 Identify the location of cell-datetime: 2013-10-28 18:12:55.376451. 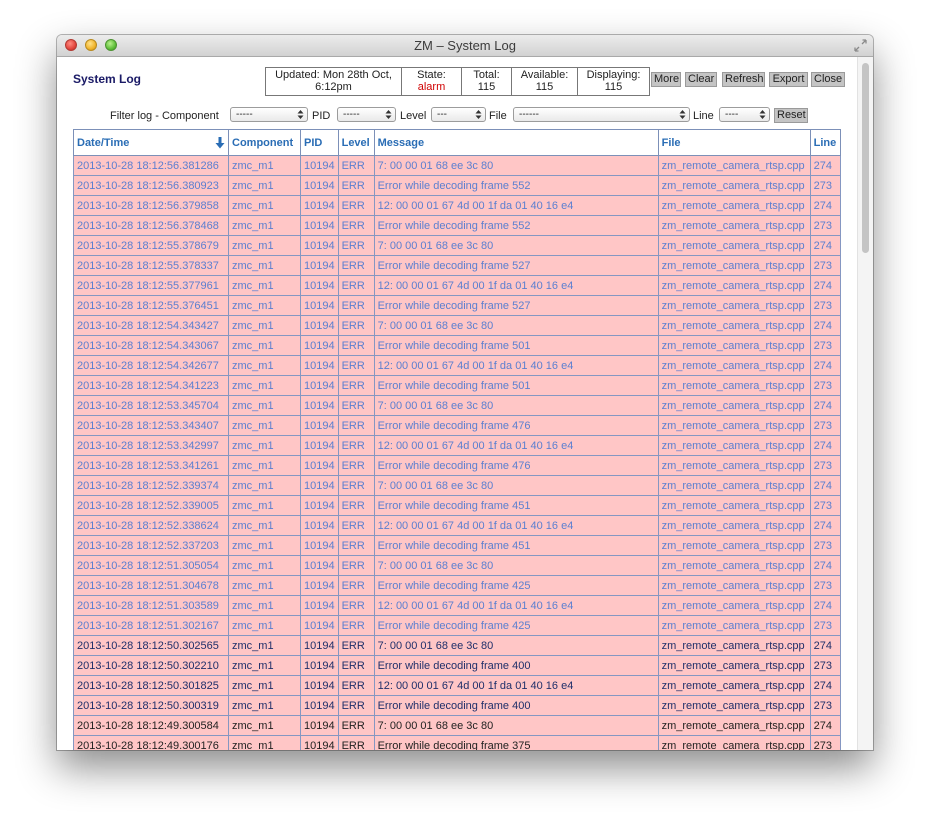
(151, 305).